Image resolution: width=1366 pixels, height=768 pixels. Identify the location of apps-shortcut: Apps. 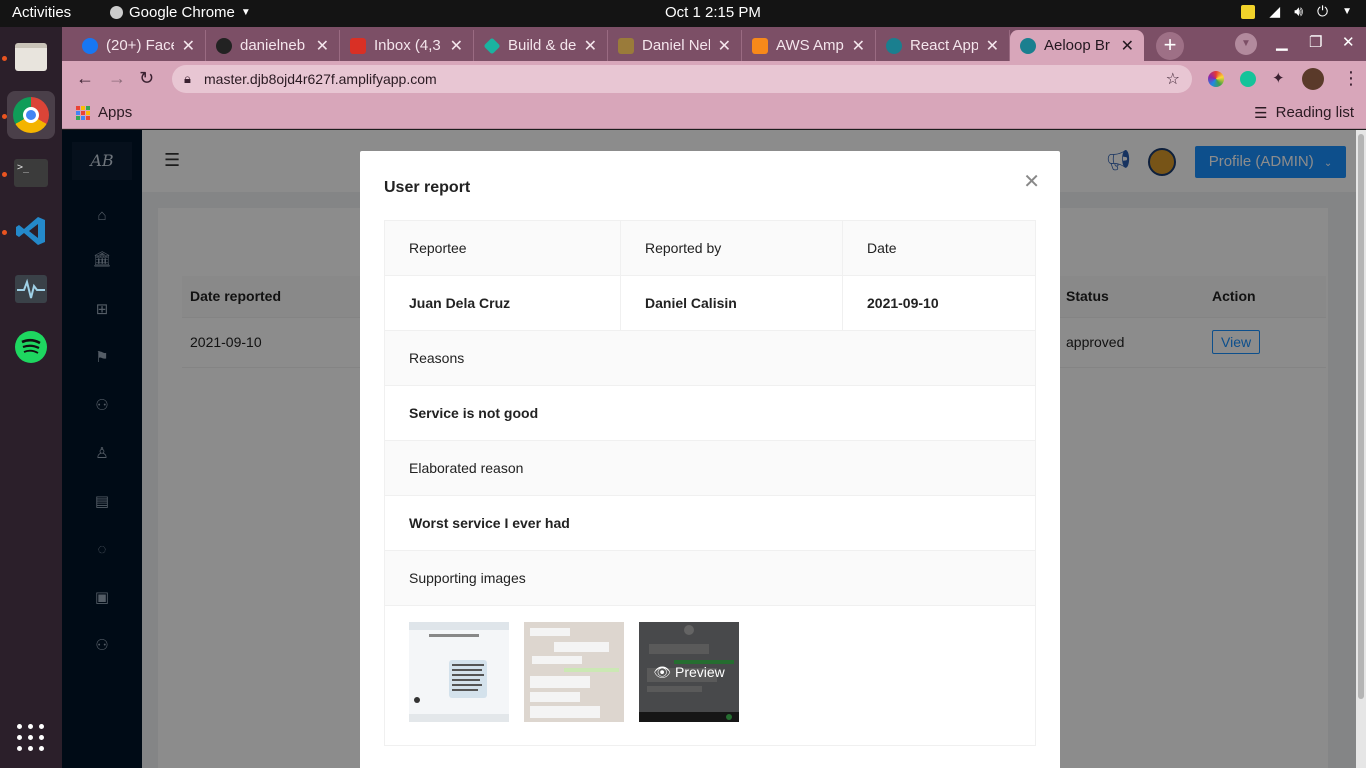
(104, 112).